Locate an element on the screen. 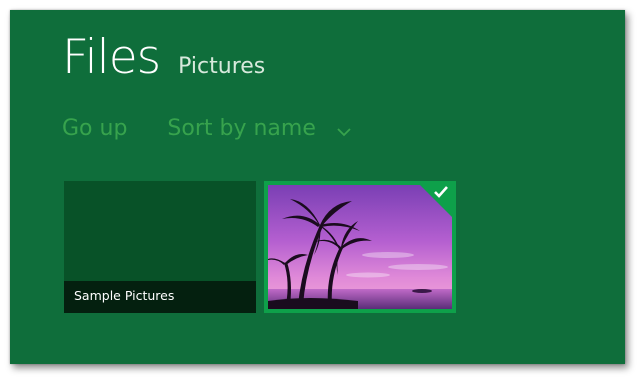 The image size is (642, 382). header: Files Pictures is located at coordinates (163, 69).